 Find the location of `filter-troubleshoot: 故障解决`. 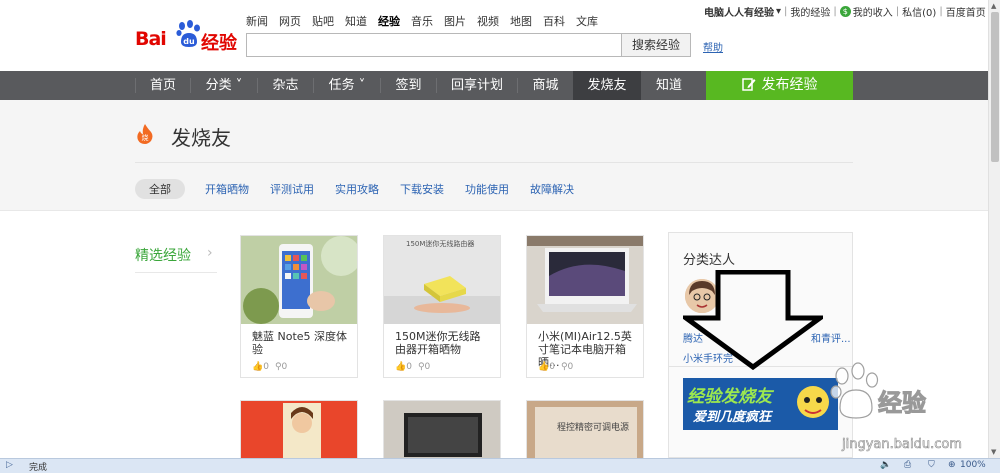

filter-troubleshoot: 故障解决 is located at coordinates (552, 189).